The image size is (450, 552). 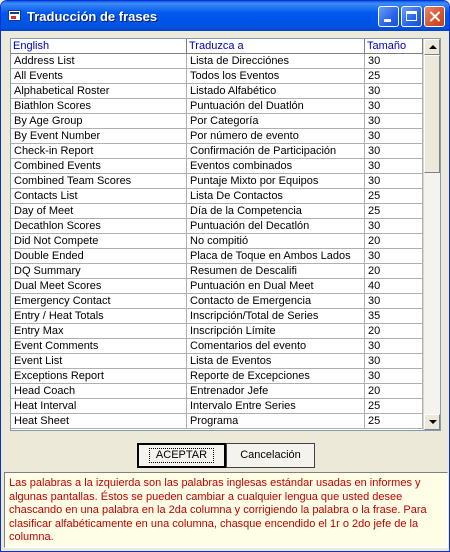 I want to click on english-cell: Did Not Compete, so click(x=99, y=241).